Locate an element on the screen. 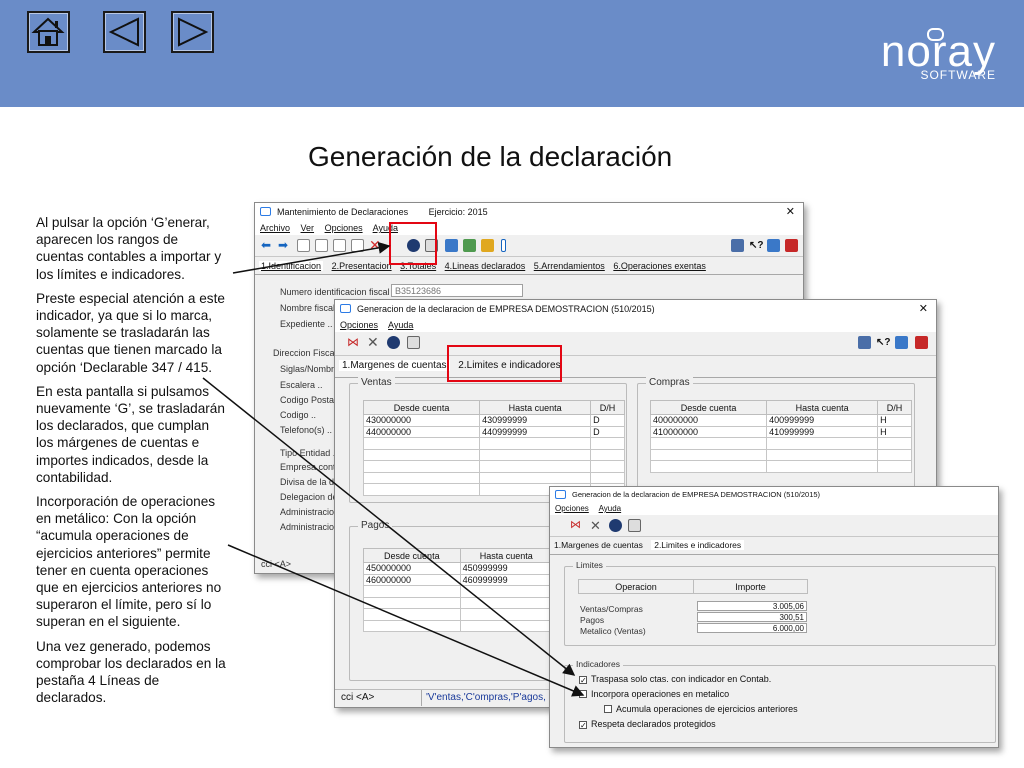 This screenshot has height=768, width=1024. arrow-to-incorpora is located at coordinates (406, 620).